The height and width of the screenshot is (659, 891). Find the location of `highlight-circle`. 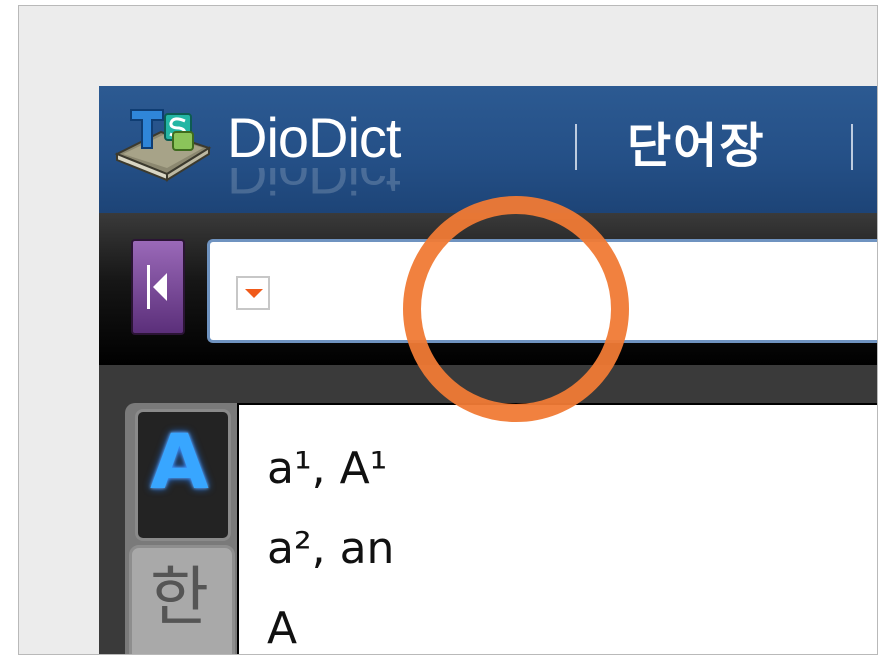

highlight-circle is located at coordinates (516, 309).